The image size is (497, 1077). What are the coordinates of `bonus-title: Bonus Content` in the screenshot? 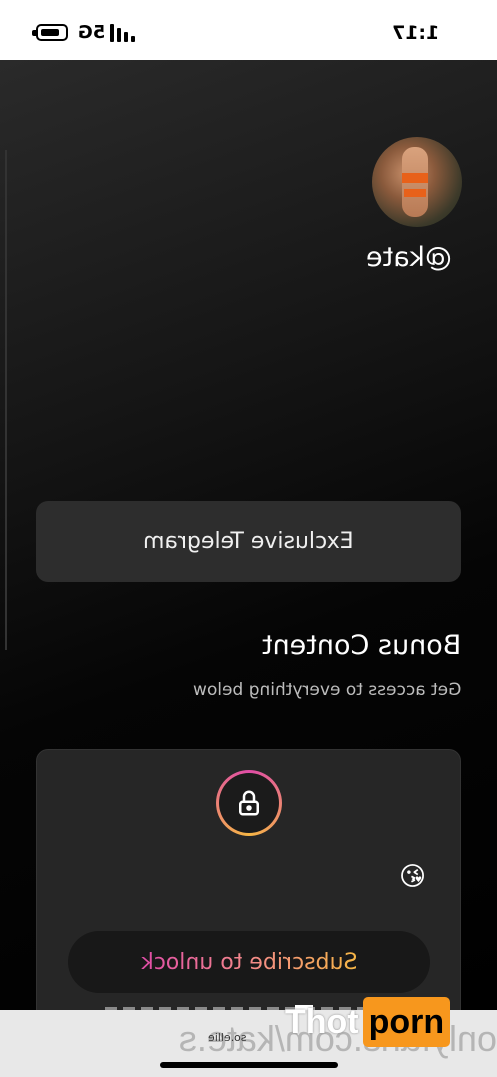 It's located at (361, 645).